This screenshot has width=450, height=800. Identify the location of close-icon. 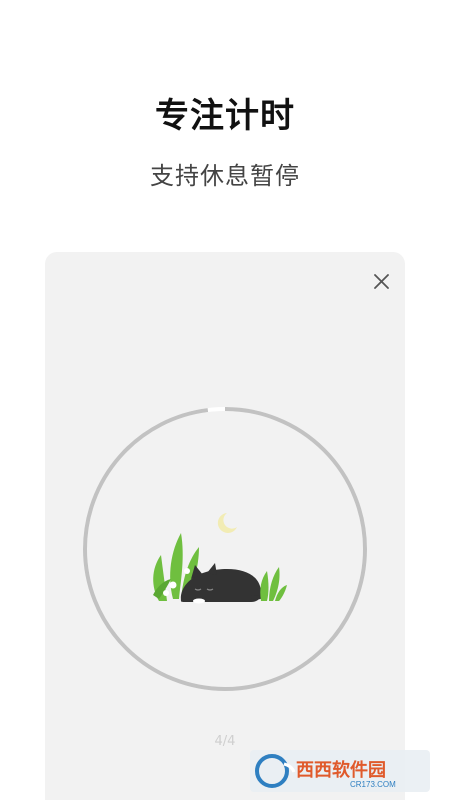
(381, 281).